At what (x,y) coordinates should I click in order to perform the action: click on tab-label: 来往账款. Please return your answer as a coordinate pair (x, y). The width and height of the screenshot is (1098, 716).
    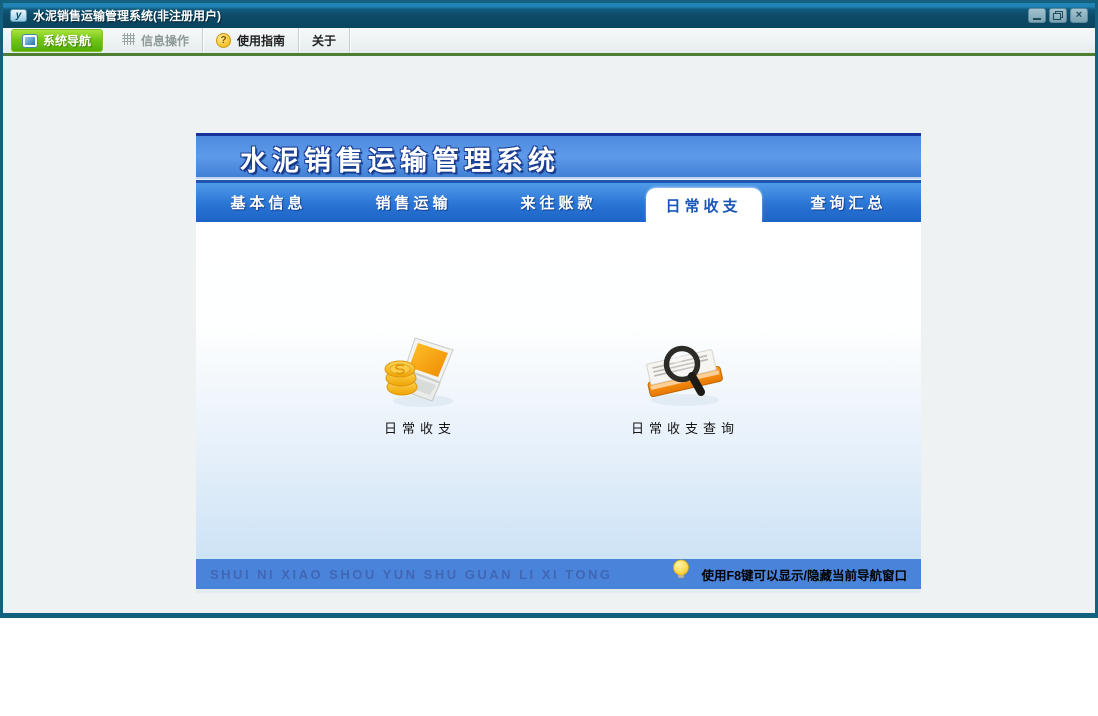
    Looking at the image, I should click on (558, 203).